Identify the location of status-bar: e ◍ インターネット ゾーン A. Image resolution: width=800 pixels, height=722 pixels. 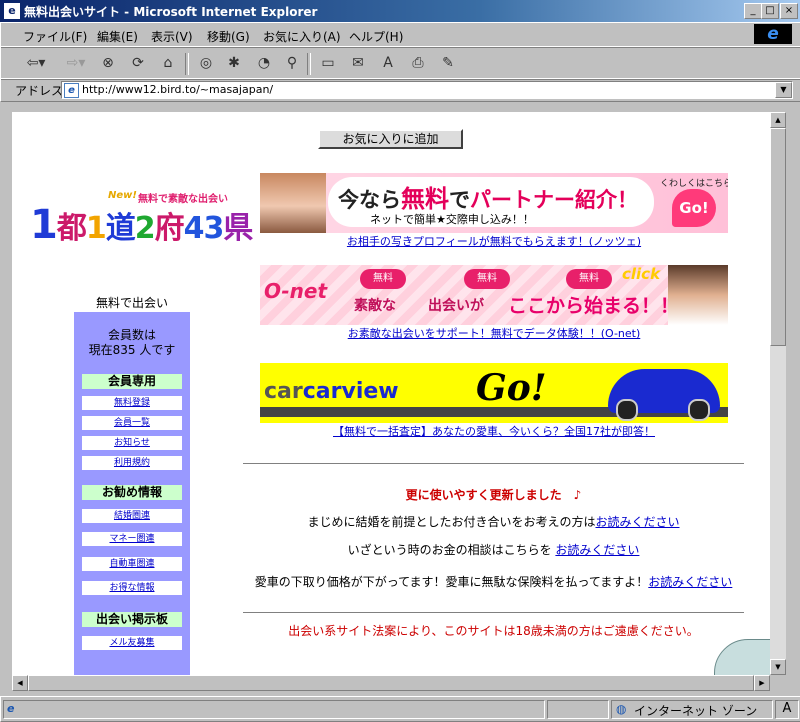
(400, 709).